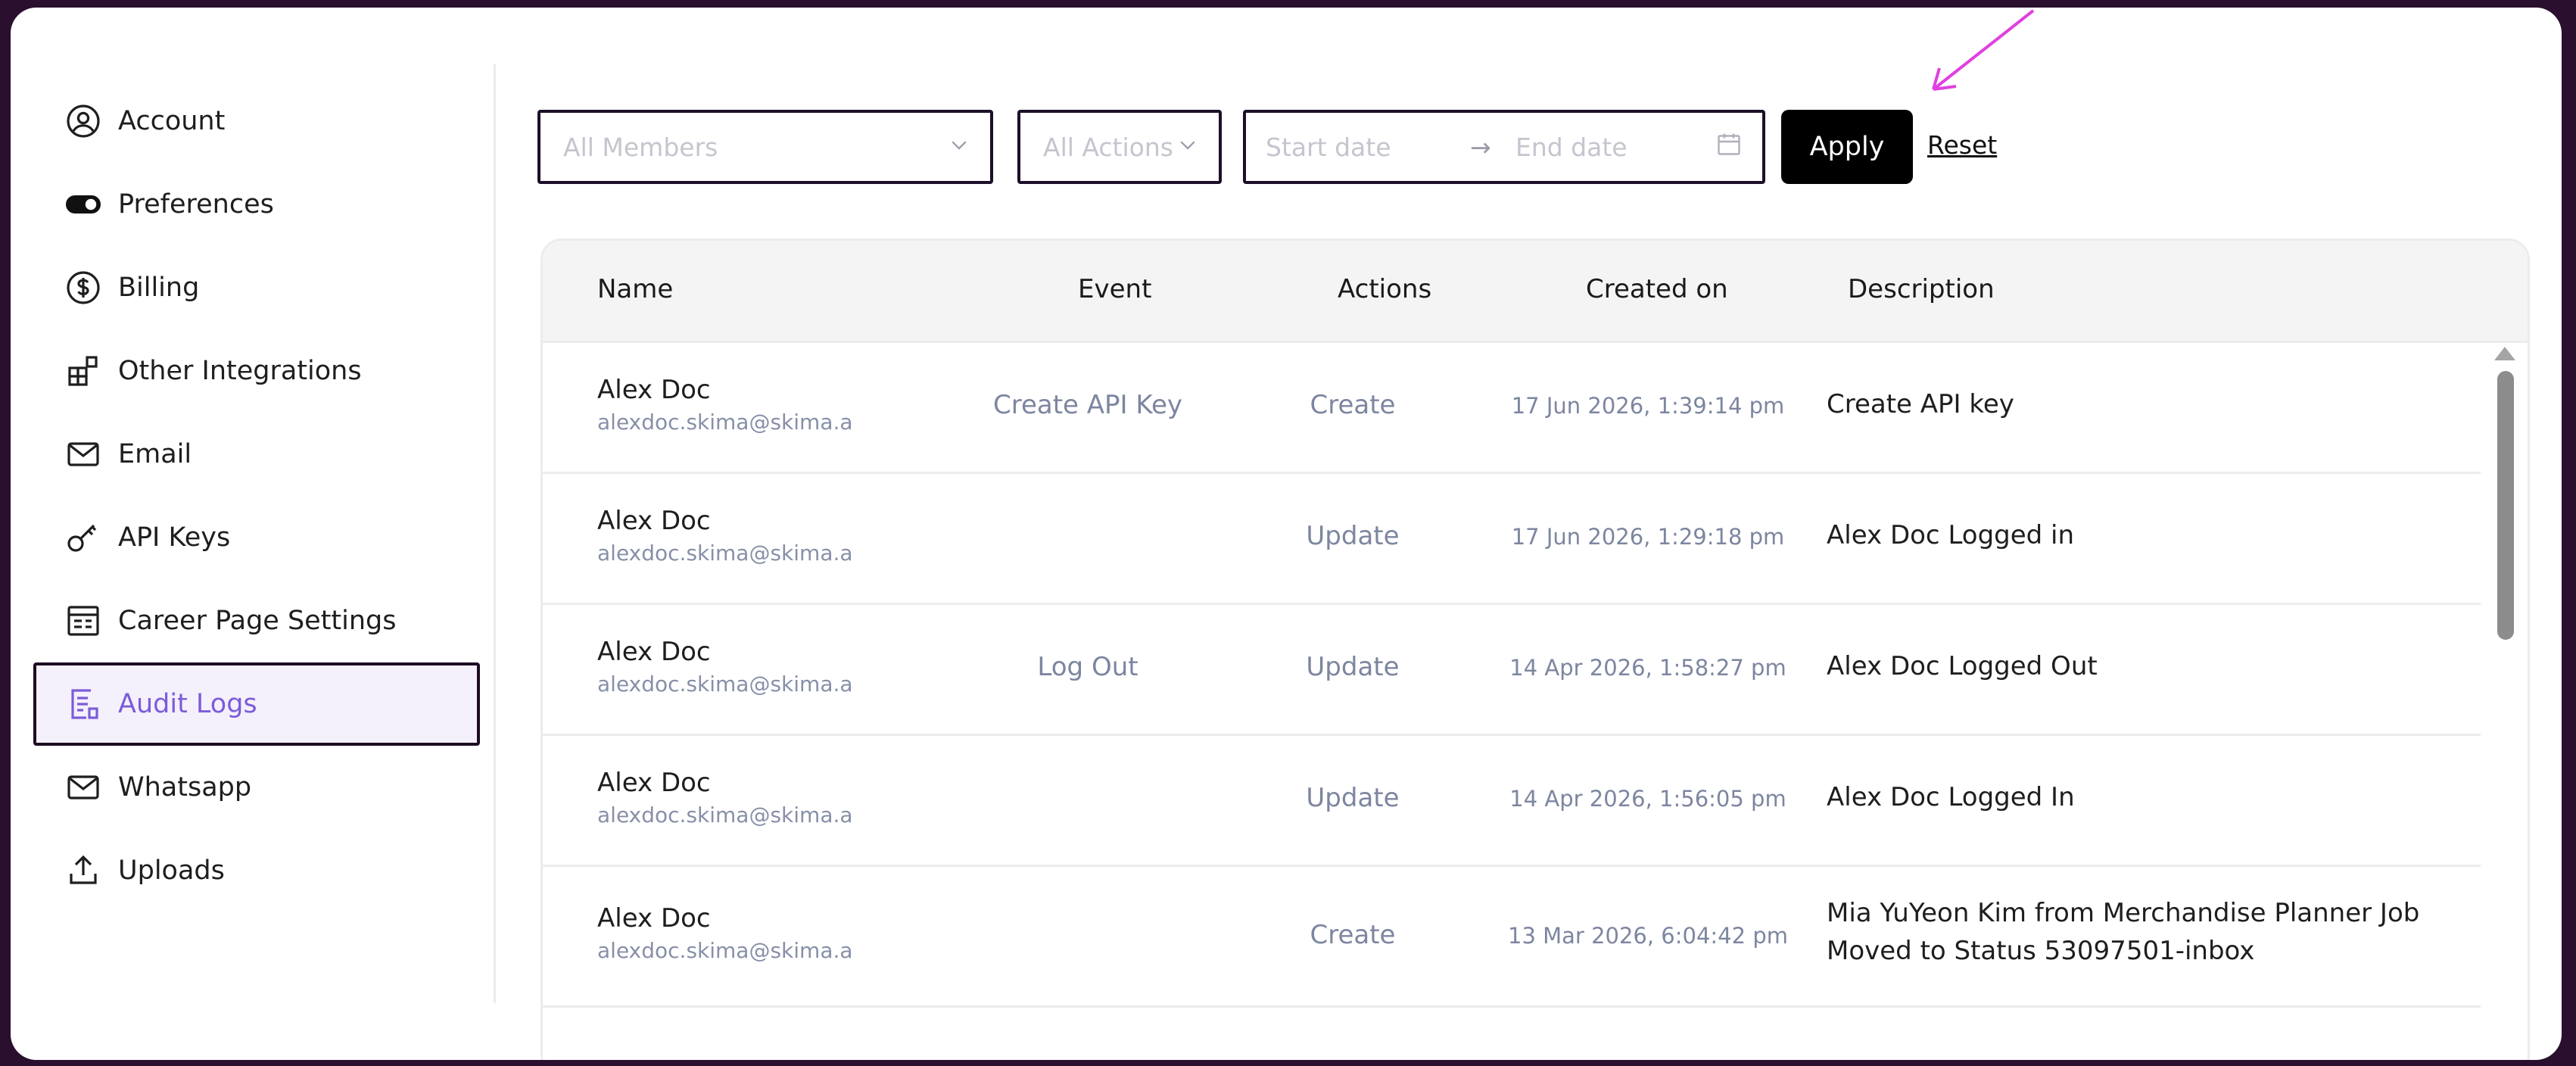  Describe the element at coordinates (1647, 668) in the screenshot. I see `row-created-on: 14 Apr 2026, 1:58:27 pm` at that location.